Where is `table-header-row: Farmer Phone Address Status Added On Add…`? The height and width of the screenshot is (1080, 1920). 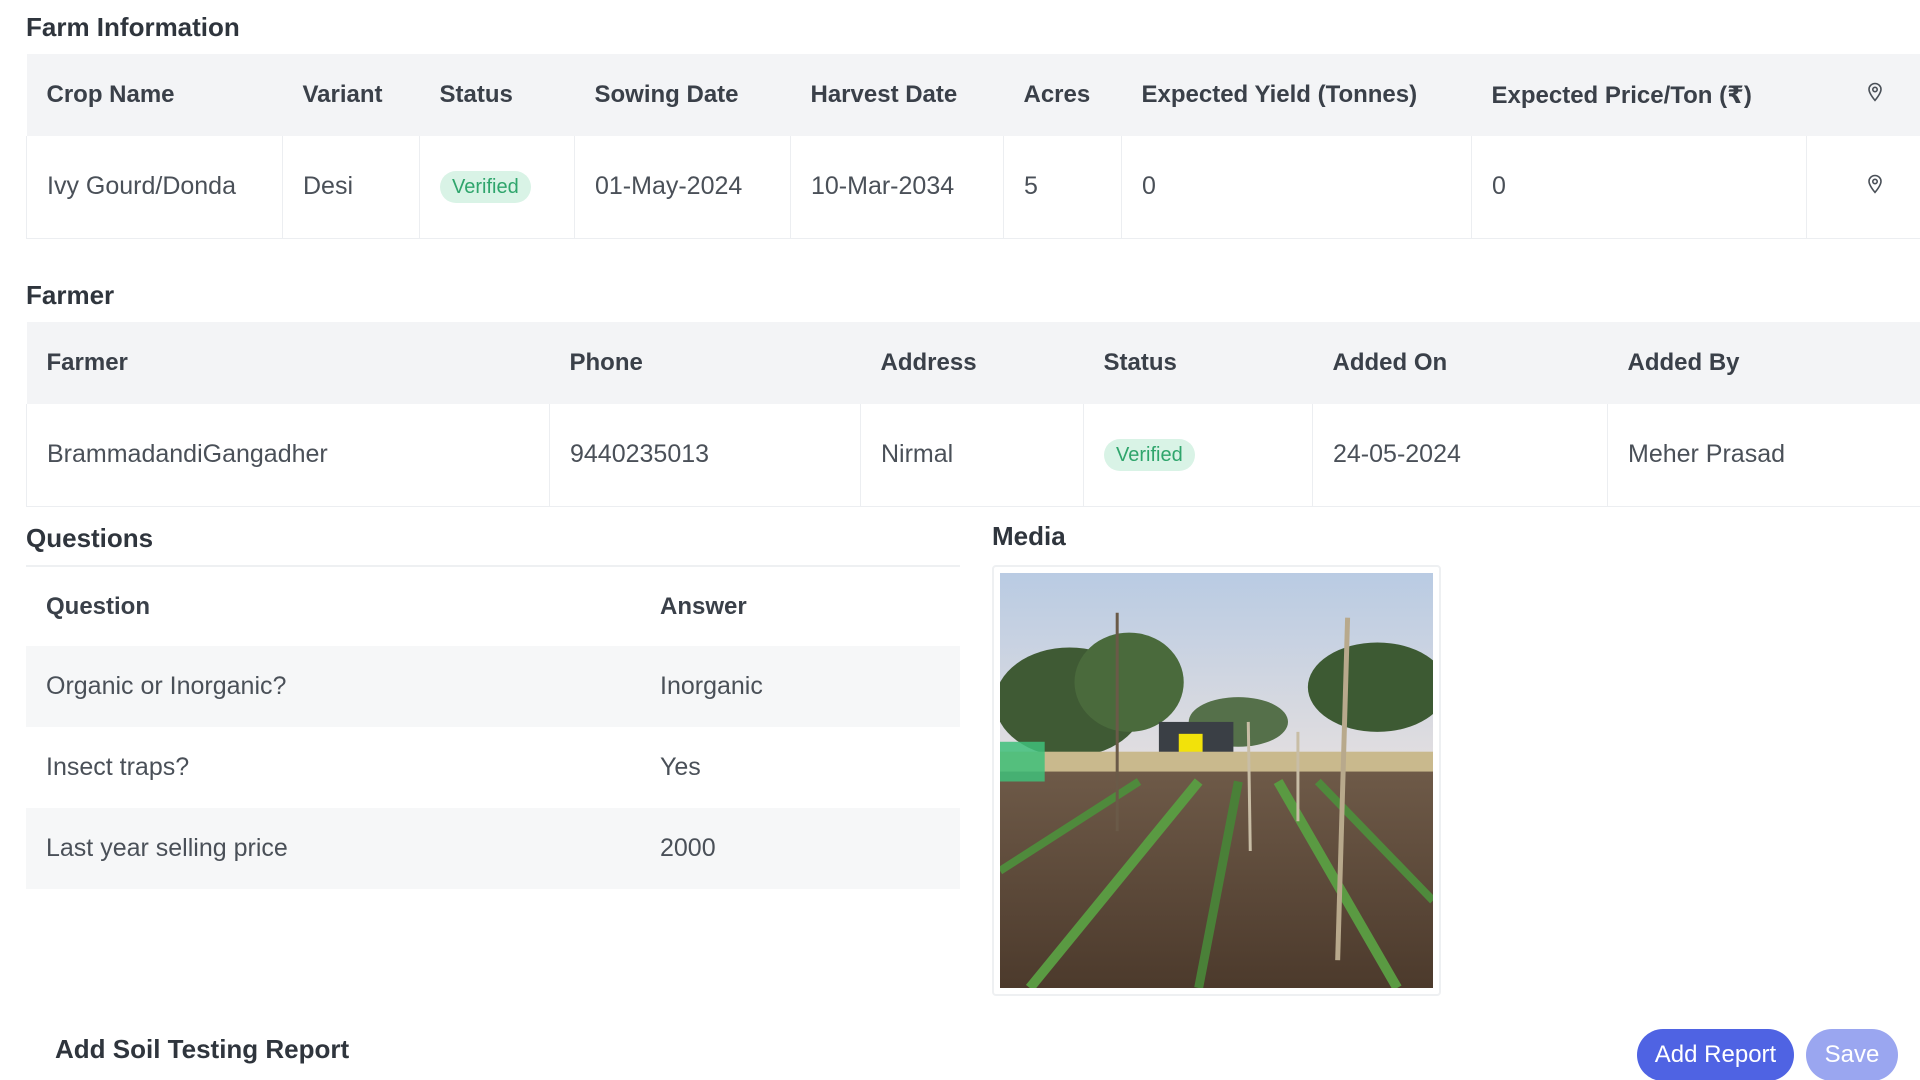 table-header-row: Farmer Phone Address Status Added On Add… is located at coordinates (973, 363).